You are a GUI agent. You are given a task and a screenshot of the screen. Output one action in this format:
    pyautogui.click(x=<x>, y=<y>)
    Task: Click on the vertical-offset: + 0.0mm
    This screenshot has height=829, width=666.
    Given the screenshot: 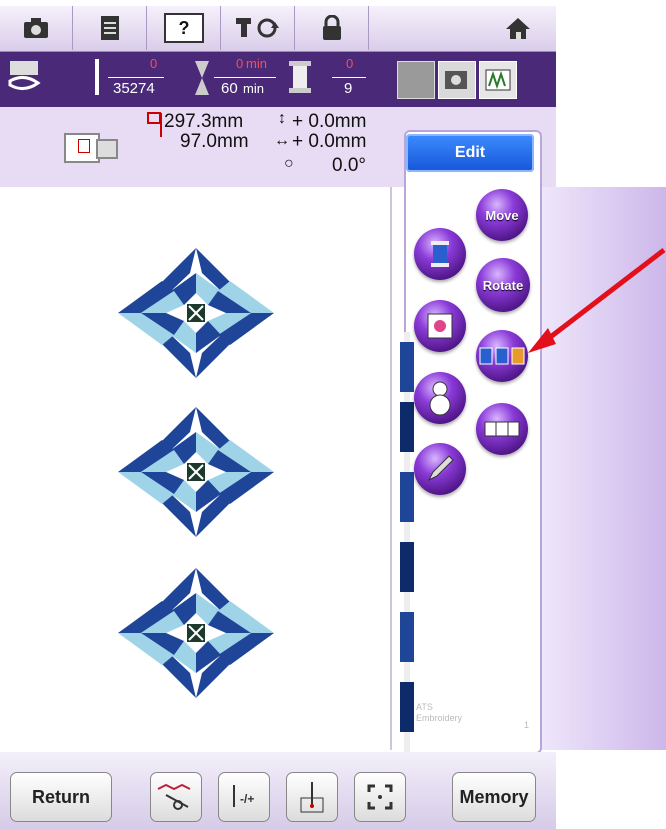 What is the action you would take?
    pyautogui.click(x=329, y=121)
    